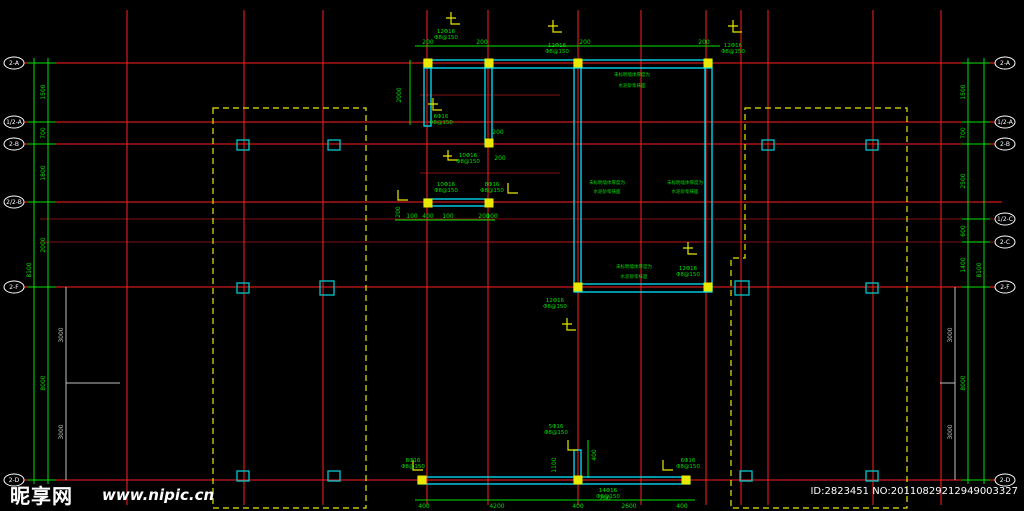 Image resolution: width=1024 pixels, height=511 pixels. What do you see at coordinates (1005, 480) in the screenshot?
I see `axis-label: 2-D` at bounding box center [1005, 480].